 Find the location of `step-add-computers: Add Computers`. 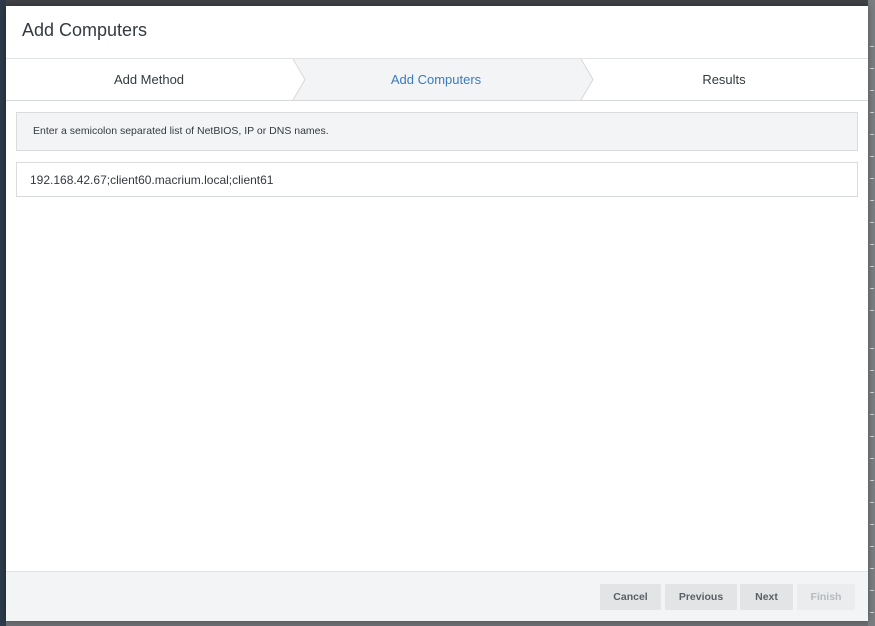

step-add-computers: Add Computers is located at coordinates (436, 79).